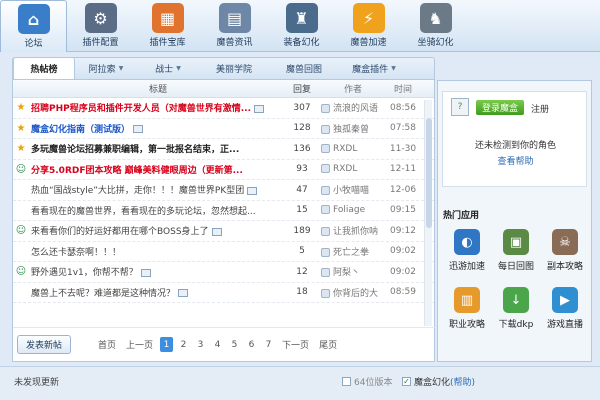  I want to click on toolbar-item-2: ▦ 插件宝库, so click(167, 26).